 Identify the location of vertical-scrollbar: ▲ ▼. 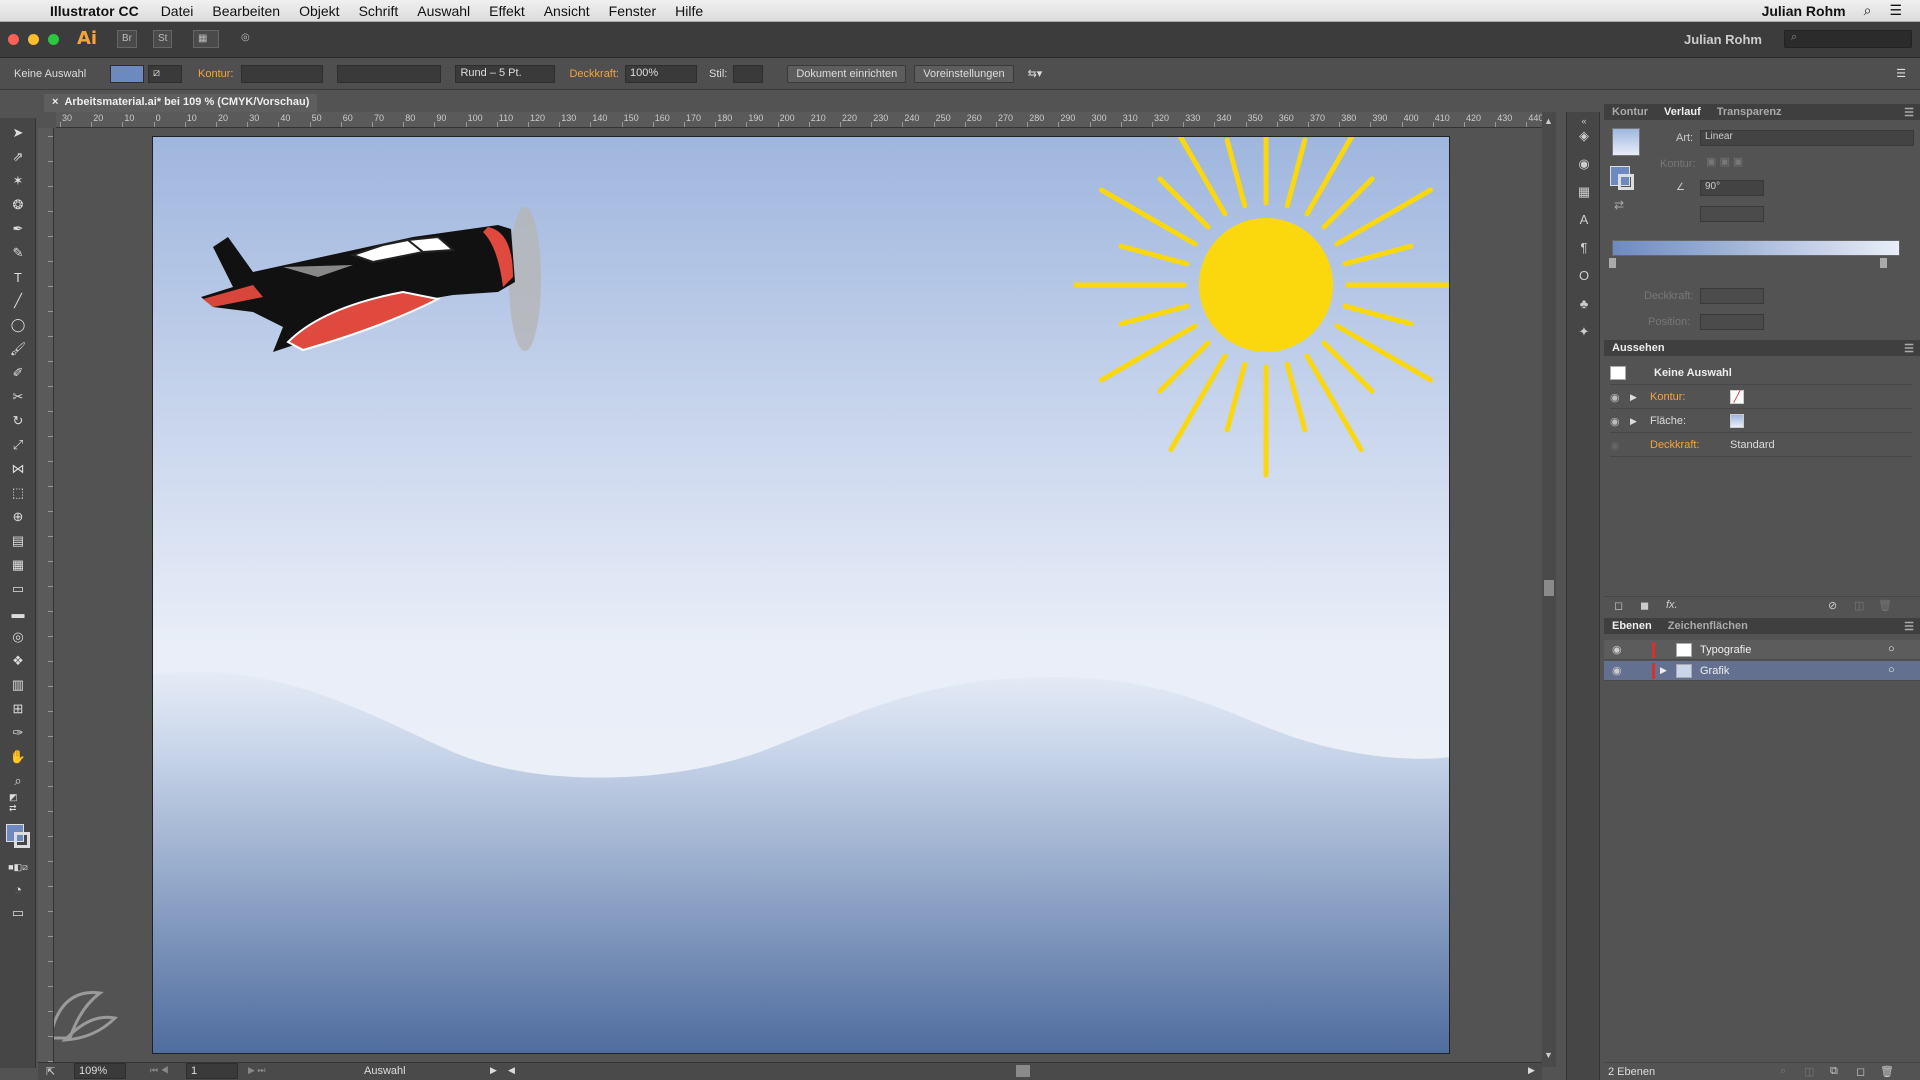
(1549, 589).